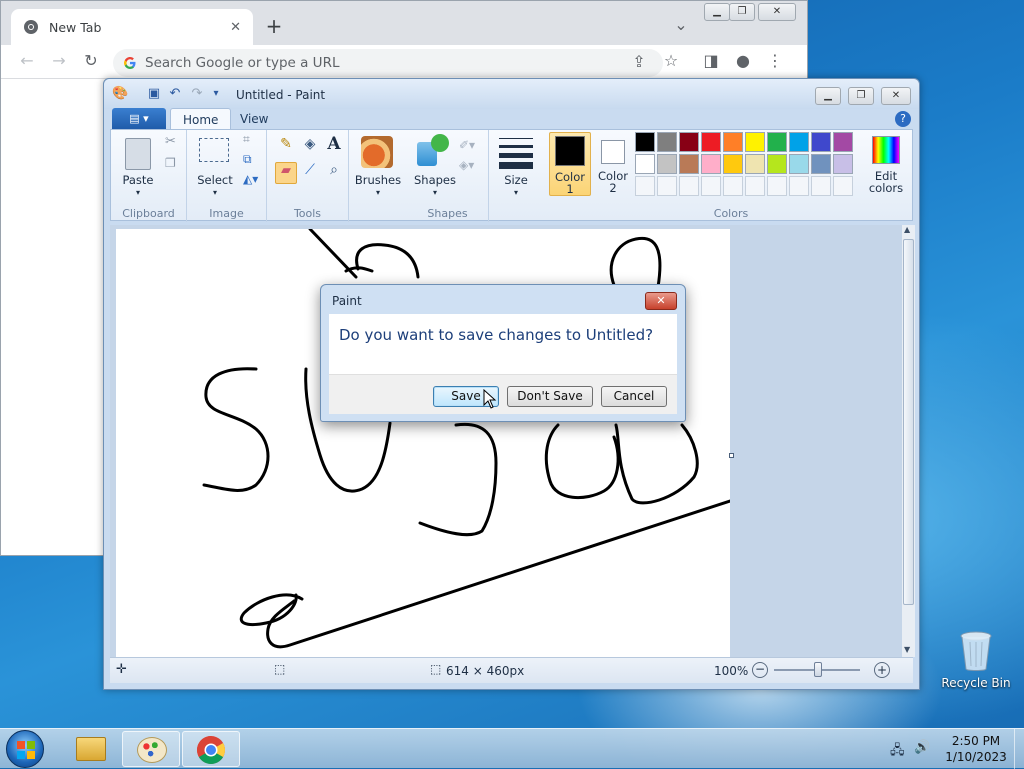 The height and width of the screenshot is (769, 1024). What do you see at coordinates (903, 119) in the screenshot?
I see `help-icon: ?` at bounding box center [903, 119].